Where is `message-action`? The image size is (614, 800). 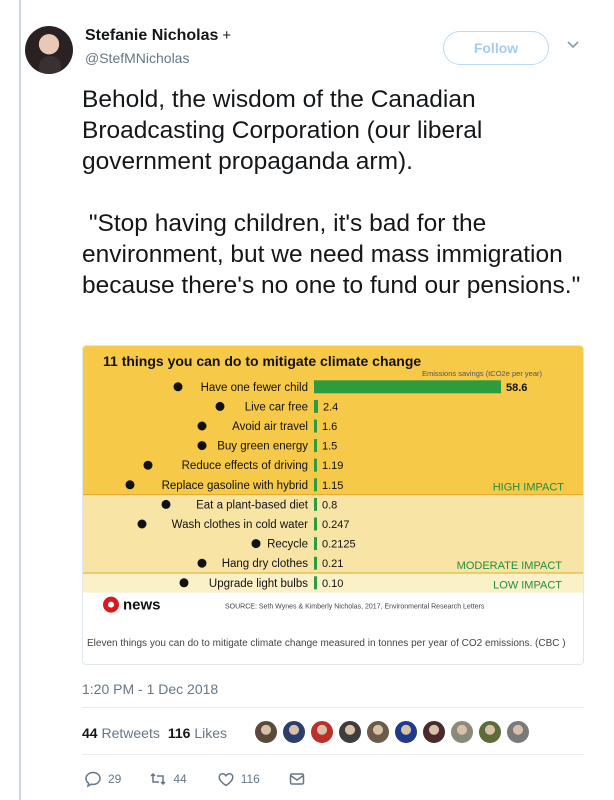
message-action is located at coordinates (297, 779).